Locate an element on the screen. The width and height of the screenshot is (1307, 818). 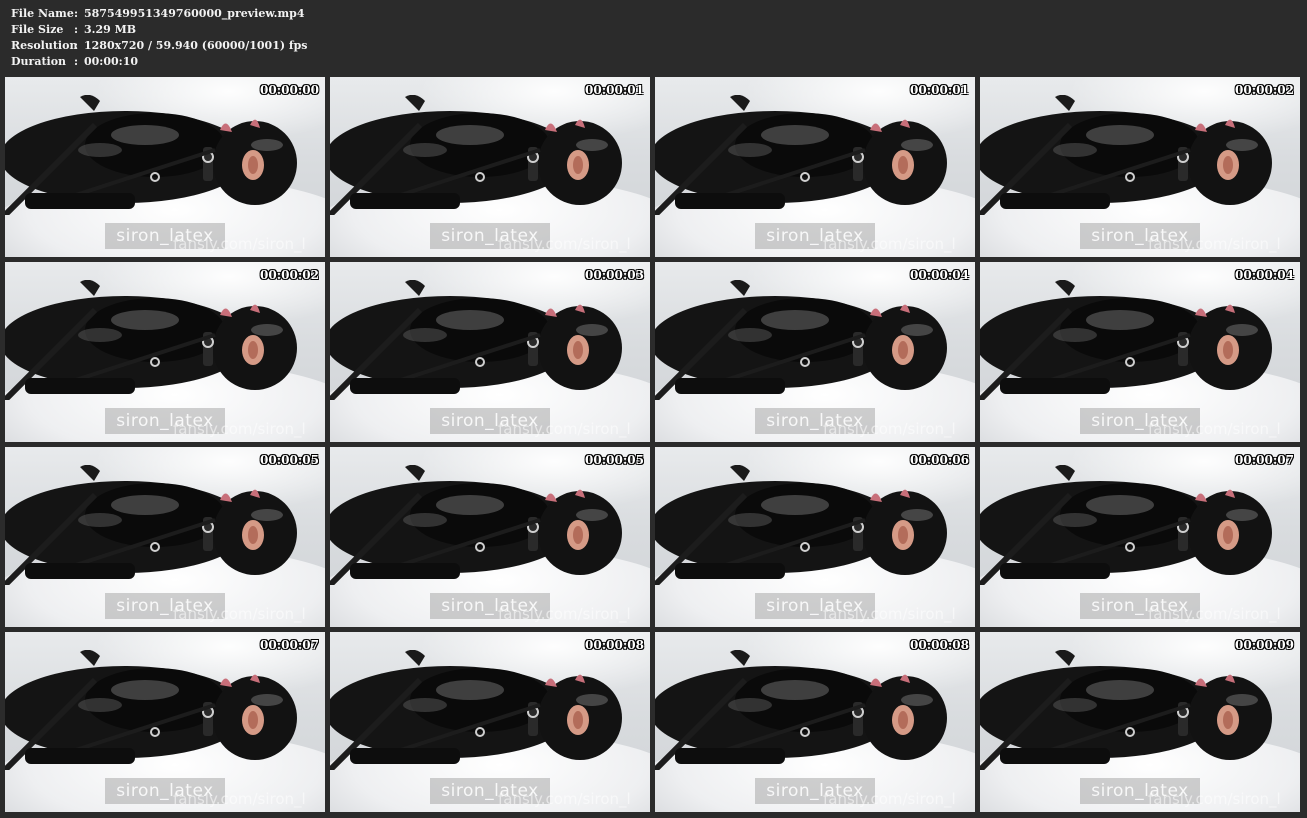
thumbnail-timestamp: 00:00:09 is located at coordinates (1264, 645).